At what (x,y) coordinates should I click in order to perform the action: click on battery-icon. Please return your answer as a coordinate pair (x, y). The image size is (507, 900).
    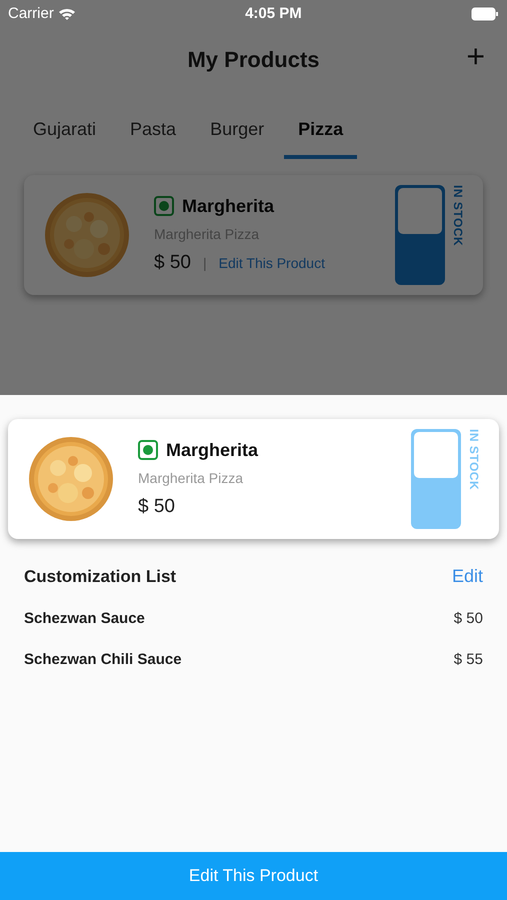
    Looking at the image, I should click on (484, 14).